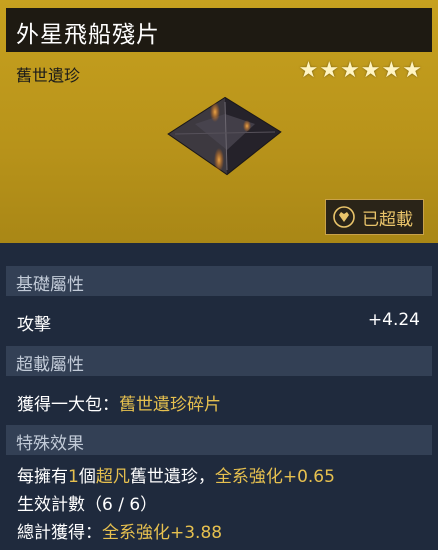  What do you see at coordinates (42, 477) in the screenshot?
I see `effect-text: 每擁有` at bounding box center [42, 477].